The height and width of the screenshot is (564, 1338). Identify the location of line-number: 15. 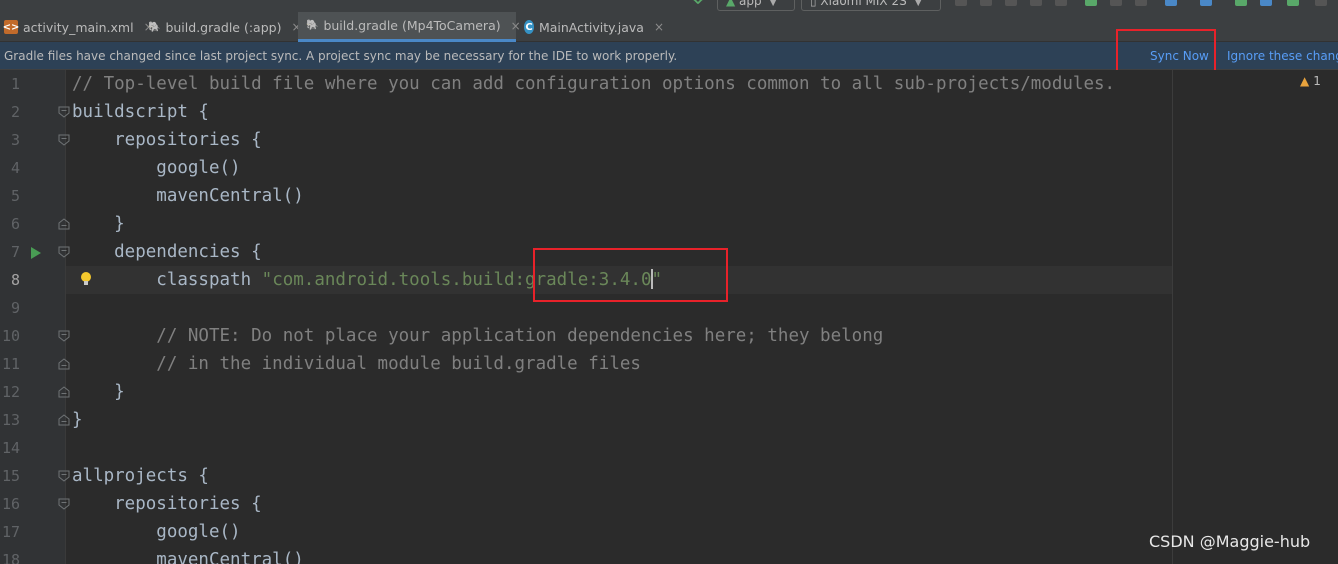
(10, 476).